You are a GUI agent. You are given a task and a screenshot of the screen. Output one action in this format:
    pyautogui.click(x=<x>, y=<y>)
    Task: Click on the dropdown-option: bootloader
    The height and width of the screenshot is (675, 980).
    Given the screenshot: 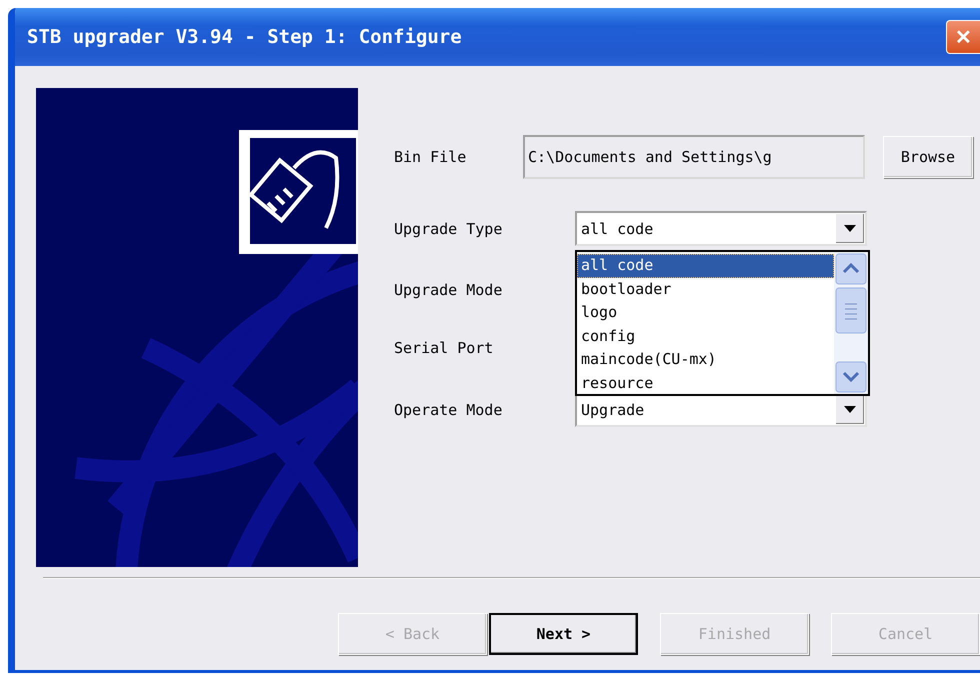 What is the action you would take?
    pyautogui.click(x=705, y=289)
    